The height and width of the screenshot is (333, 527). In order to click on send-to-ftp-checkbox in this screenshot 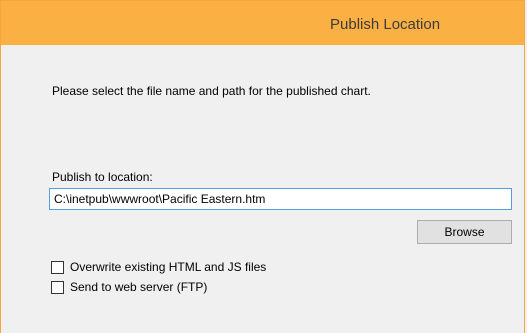, I will do `click(57, 287)`.